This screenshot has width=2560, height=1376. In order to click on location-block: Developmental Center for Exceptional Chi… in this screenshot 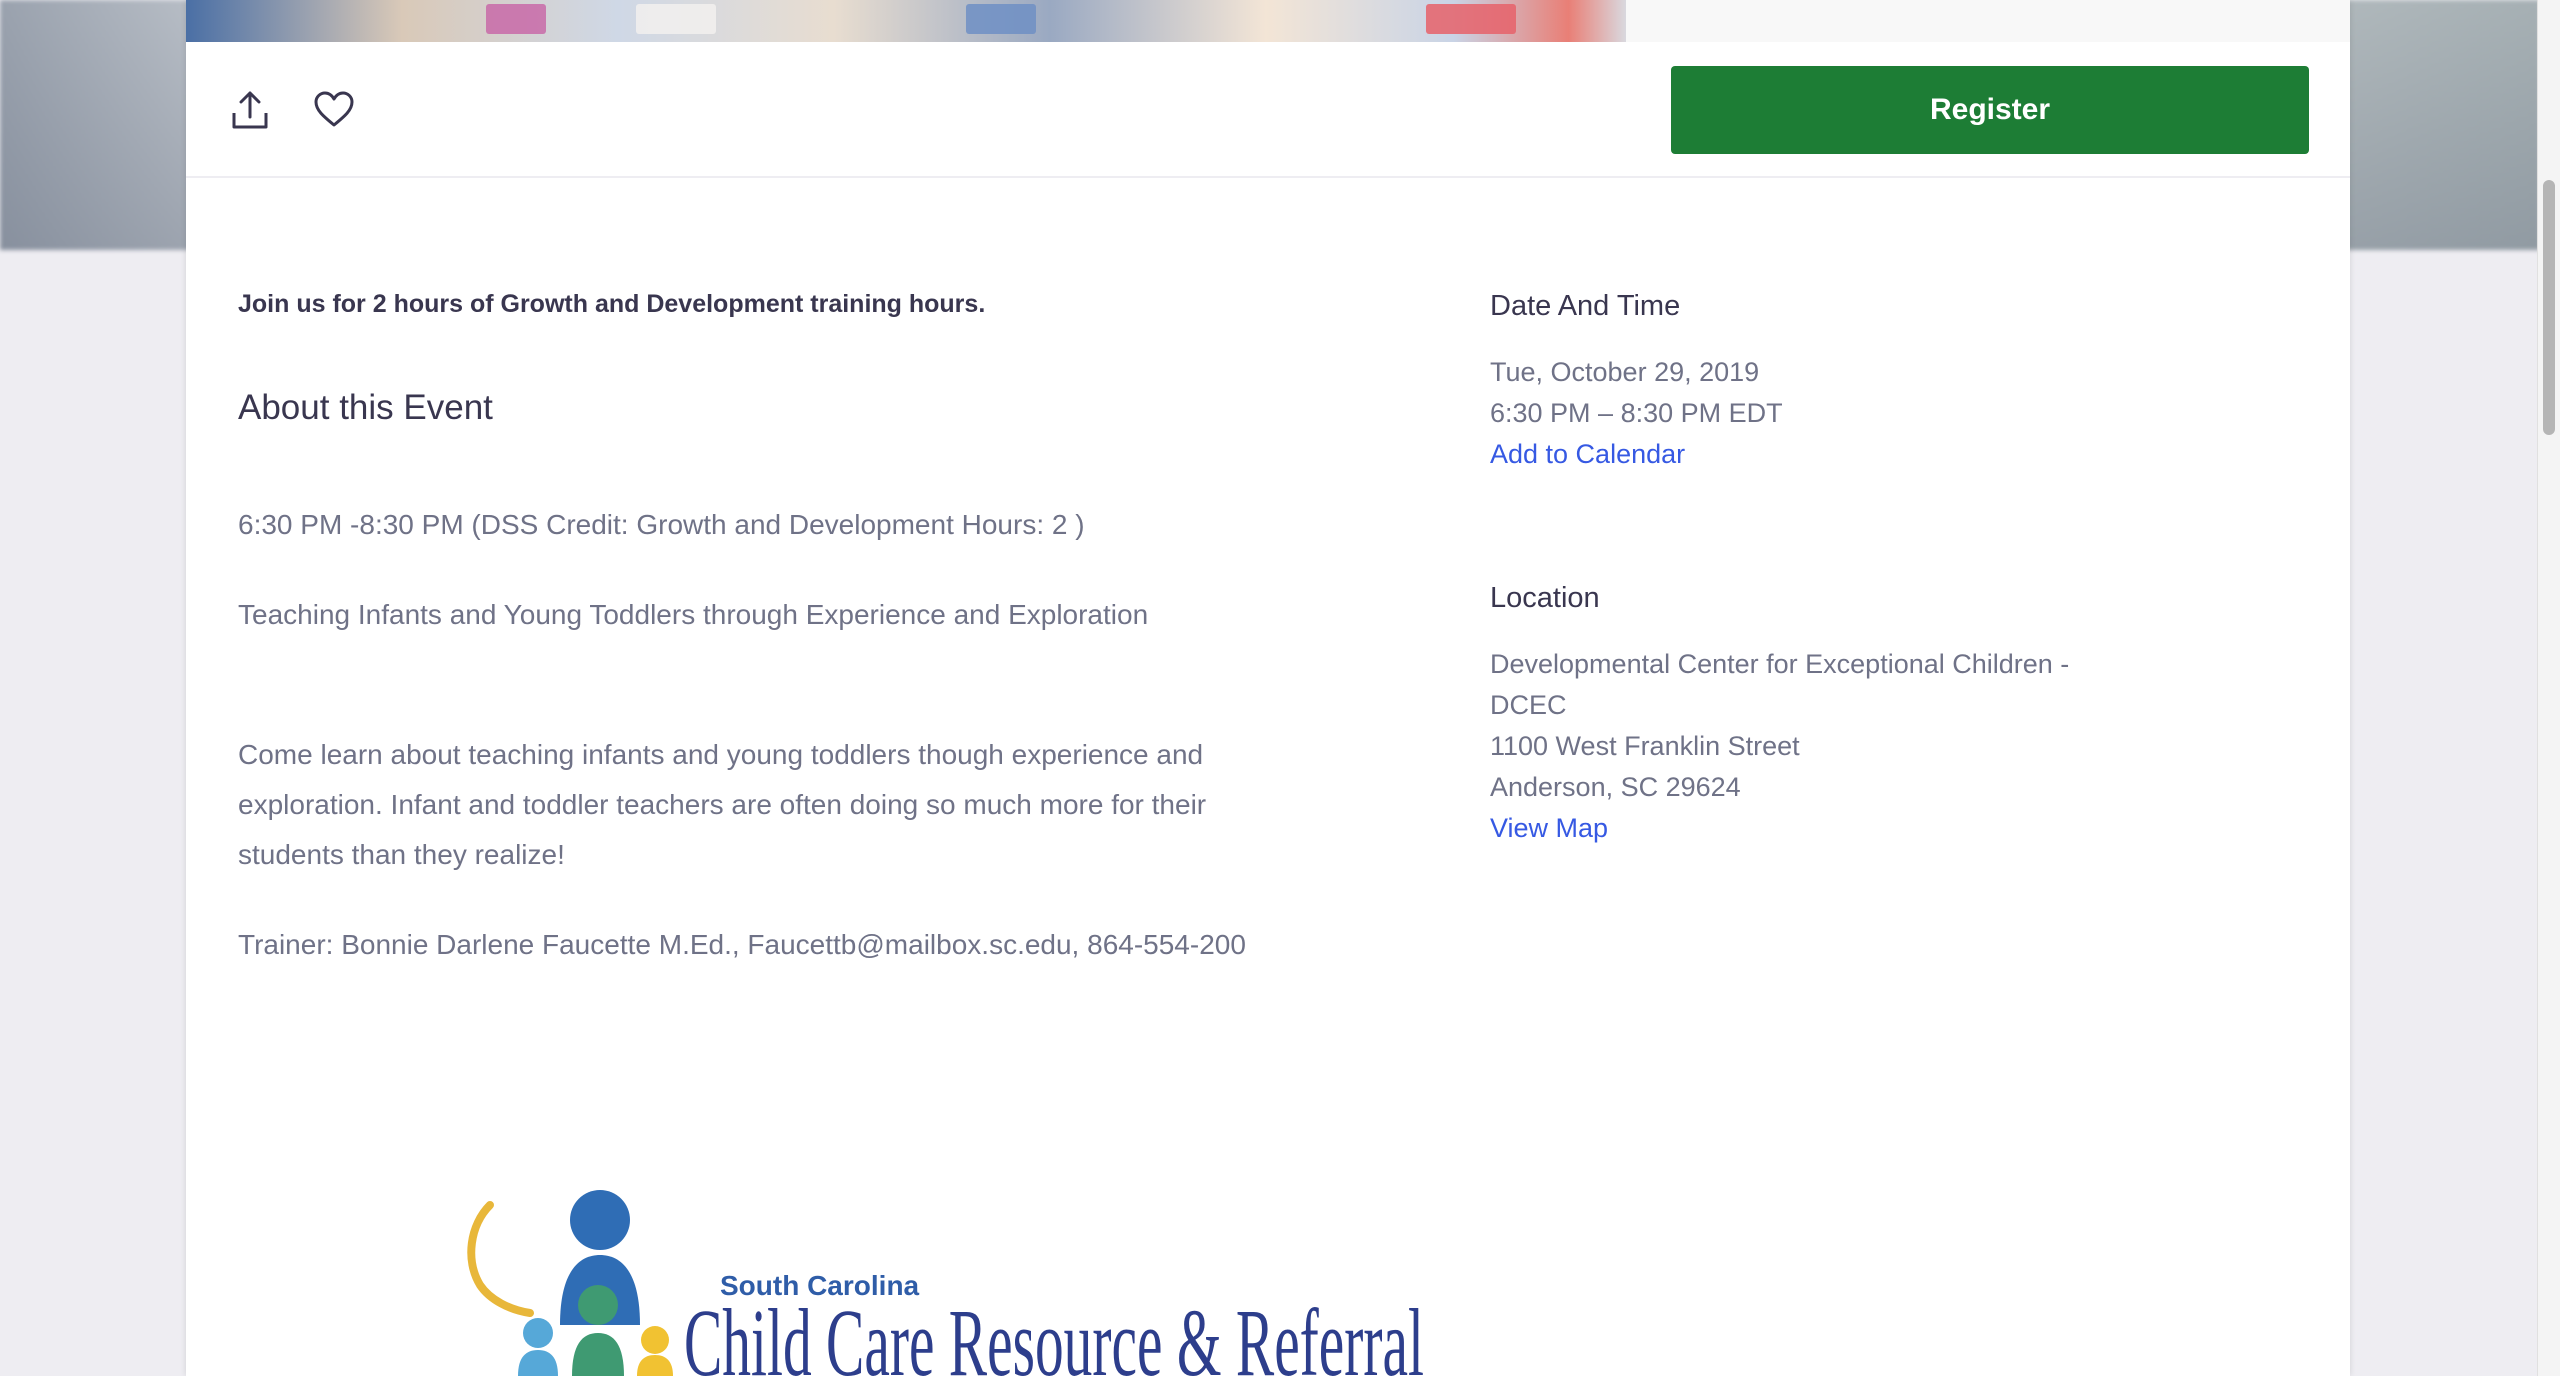, I will do `click(1785, 746)`.